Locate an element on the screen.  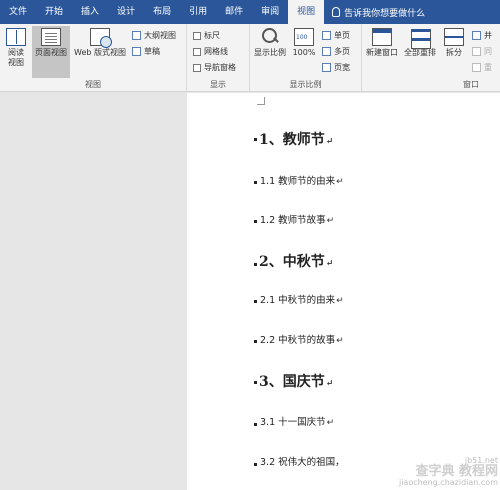
book-icon is located at coordinates (16, 37).